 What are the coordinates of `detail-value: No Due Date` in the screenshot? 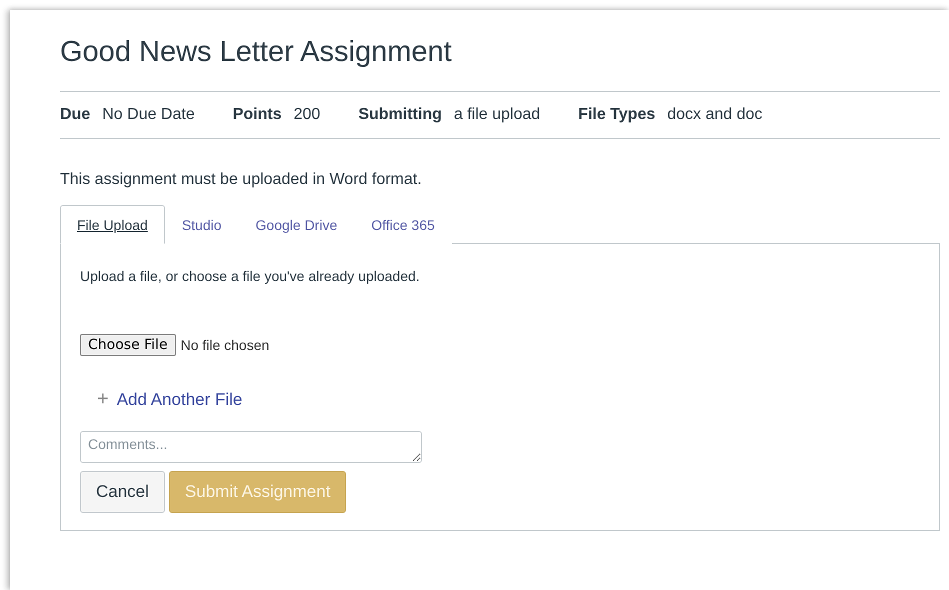 It's located at (148, 115).